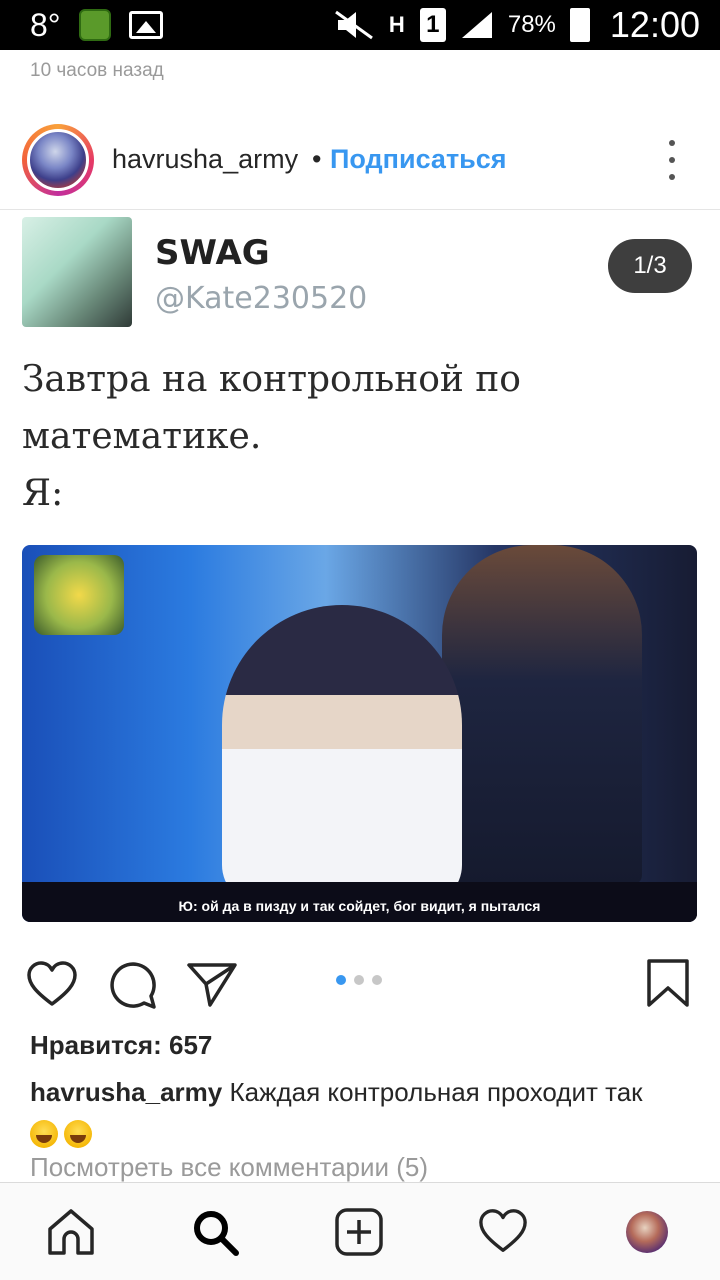 Image resolution: width=720 pixels, height=1280 pixels. I want to click on main-person, so click(342, 755).